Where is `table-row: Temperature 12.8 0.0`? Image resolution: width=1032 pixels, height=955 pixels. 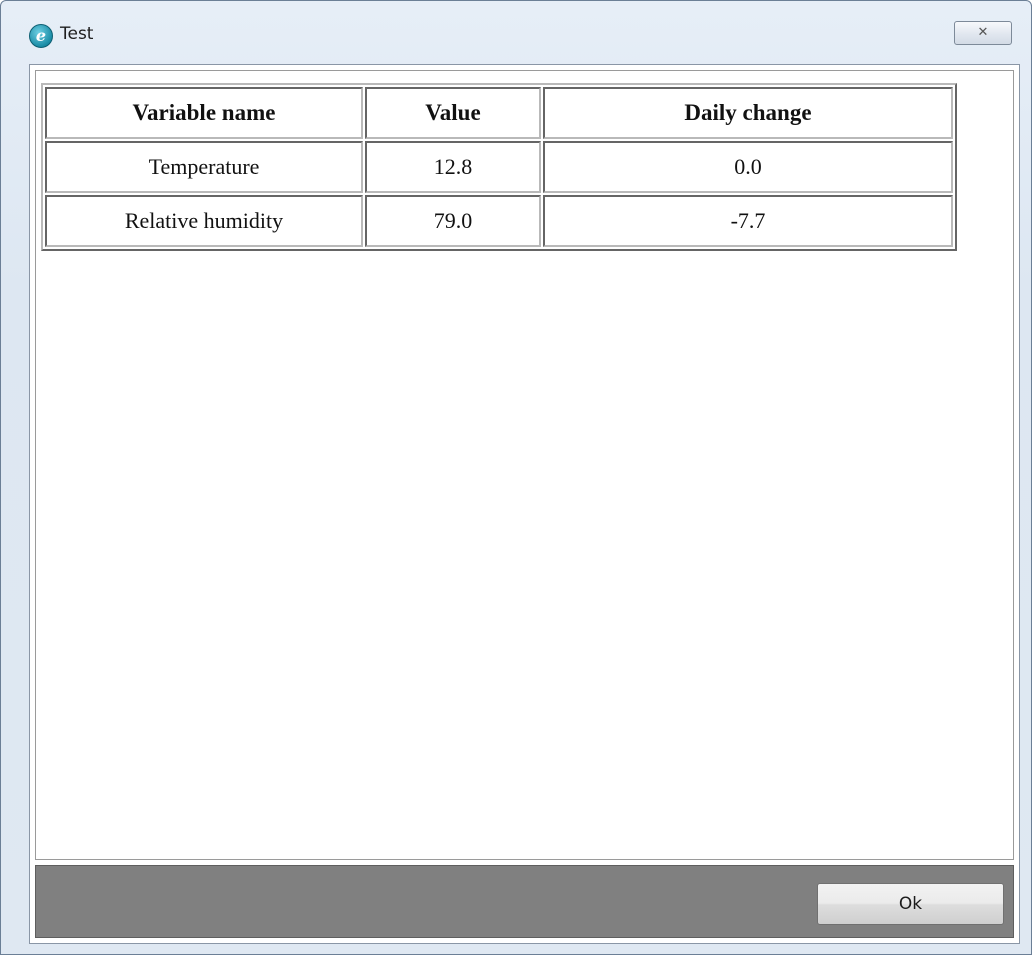 table-row: Temperature 12.8 0.0 is located at coordinates (499, 167).